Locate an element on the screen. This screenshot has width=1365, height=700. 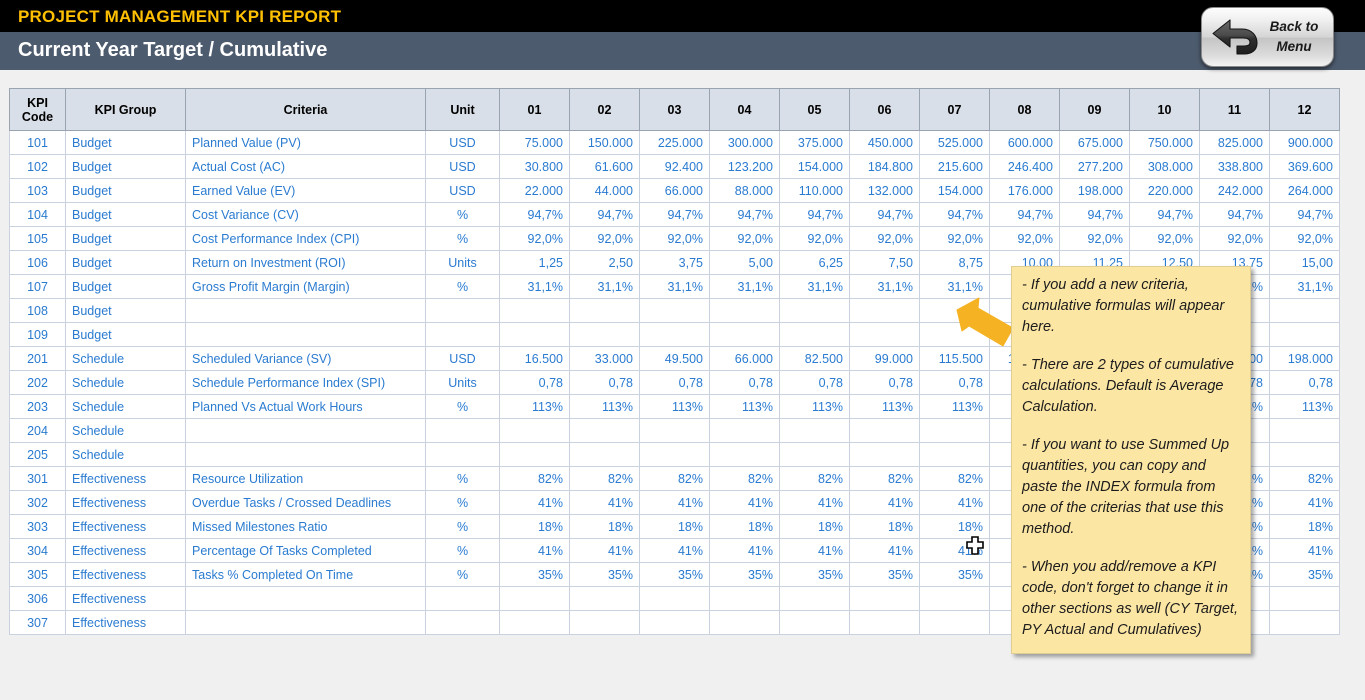
cell-month-11: 94,7% is located at coordinates (1234, 214).